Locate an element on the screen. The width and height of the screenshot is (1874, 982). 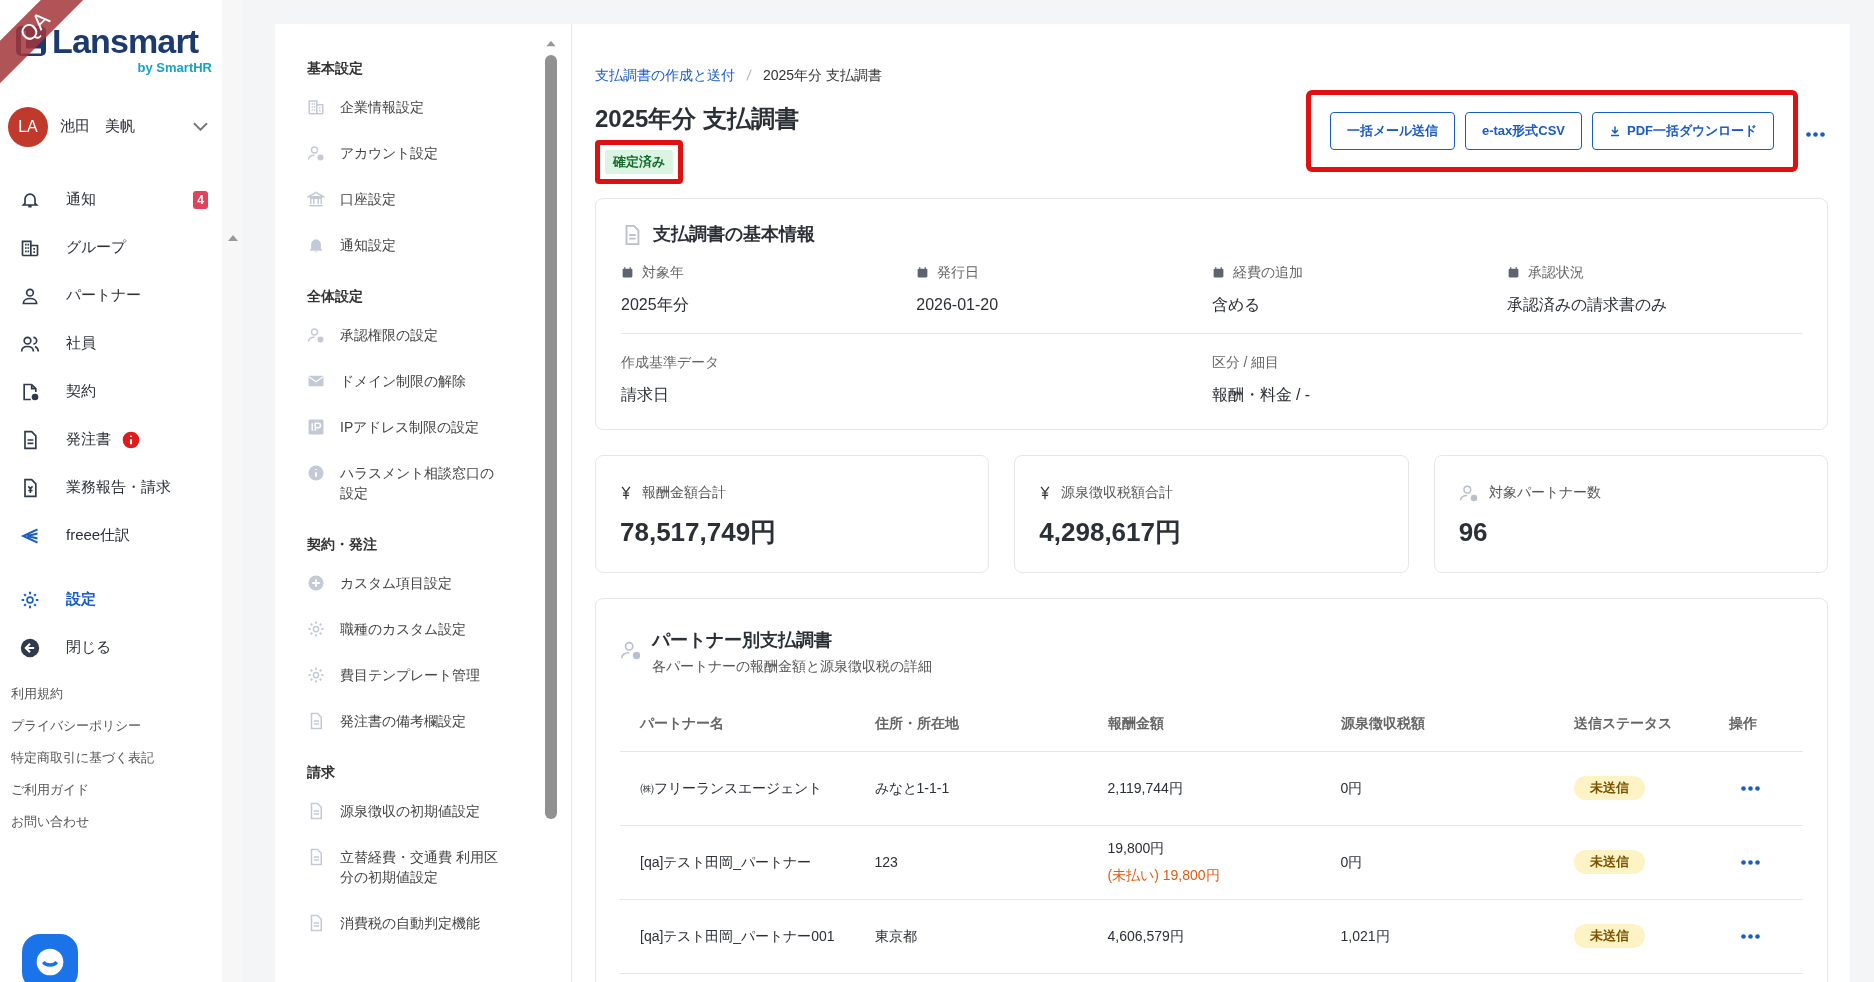
settings-menu-item: IPアドレス制限の設定 is located at coordinates (425, 427).